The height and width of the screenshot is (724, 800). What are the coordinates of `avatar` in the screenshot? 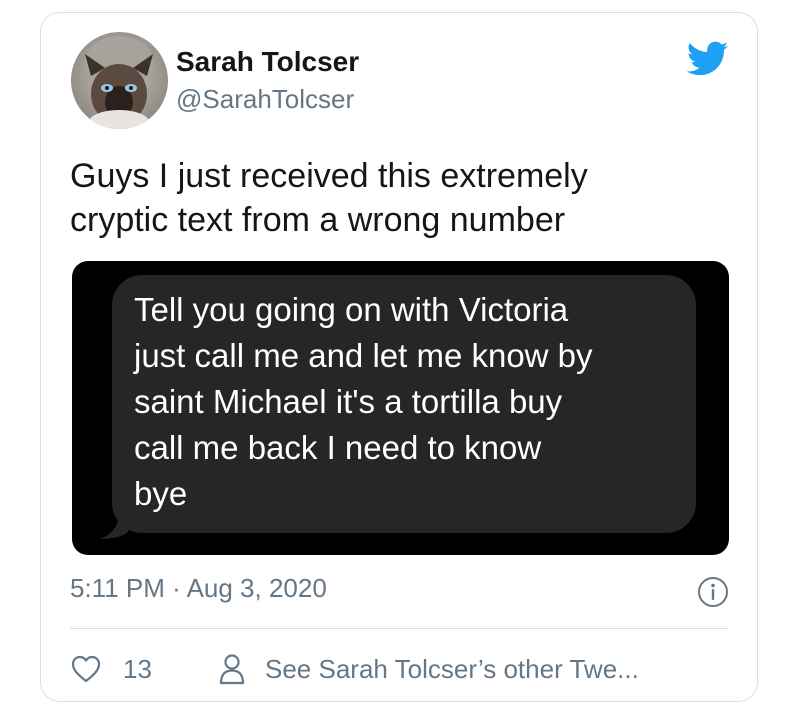 It's located at (119, 80).